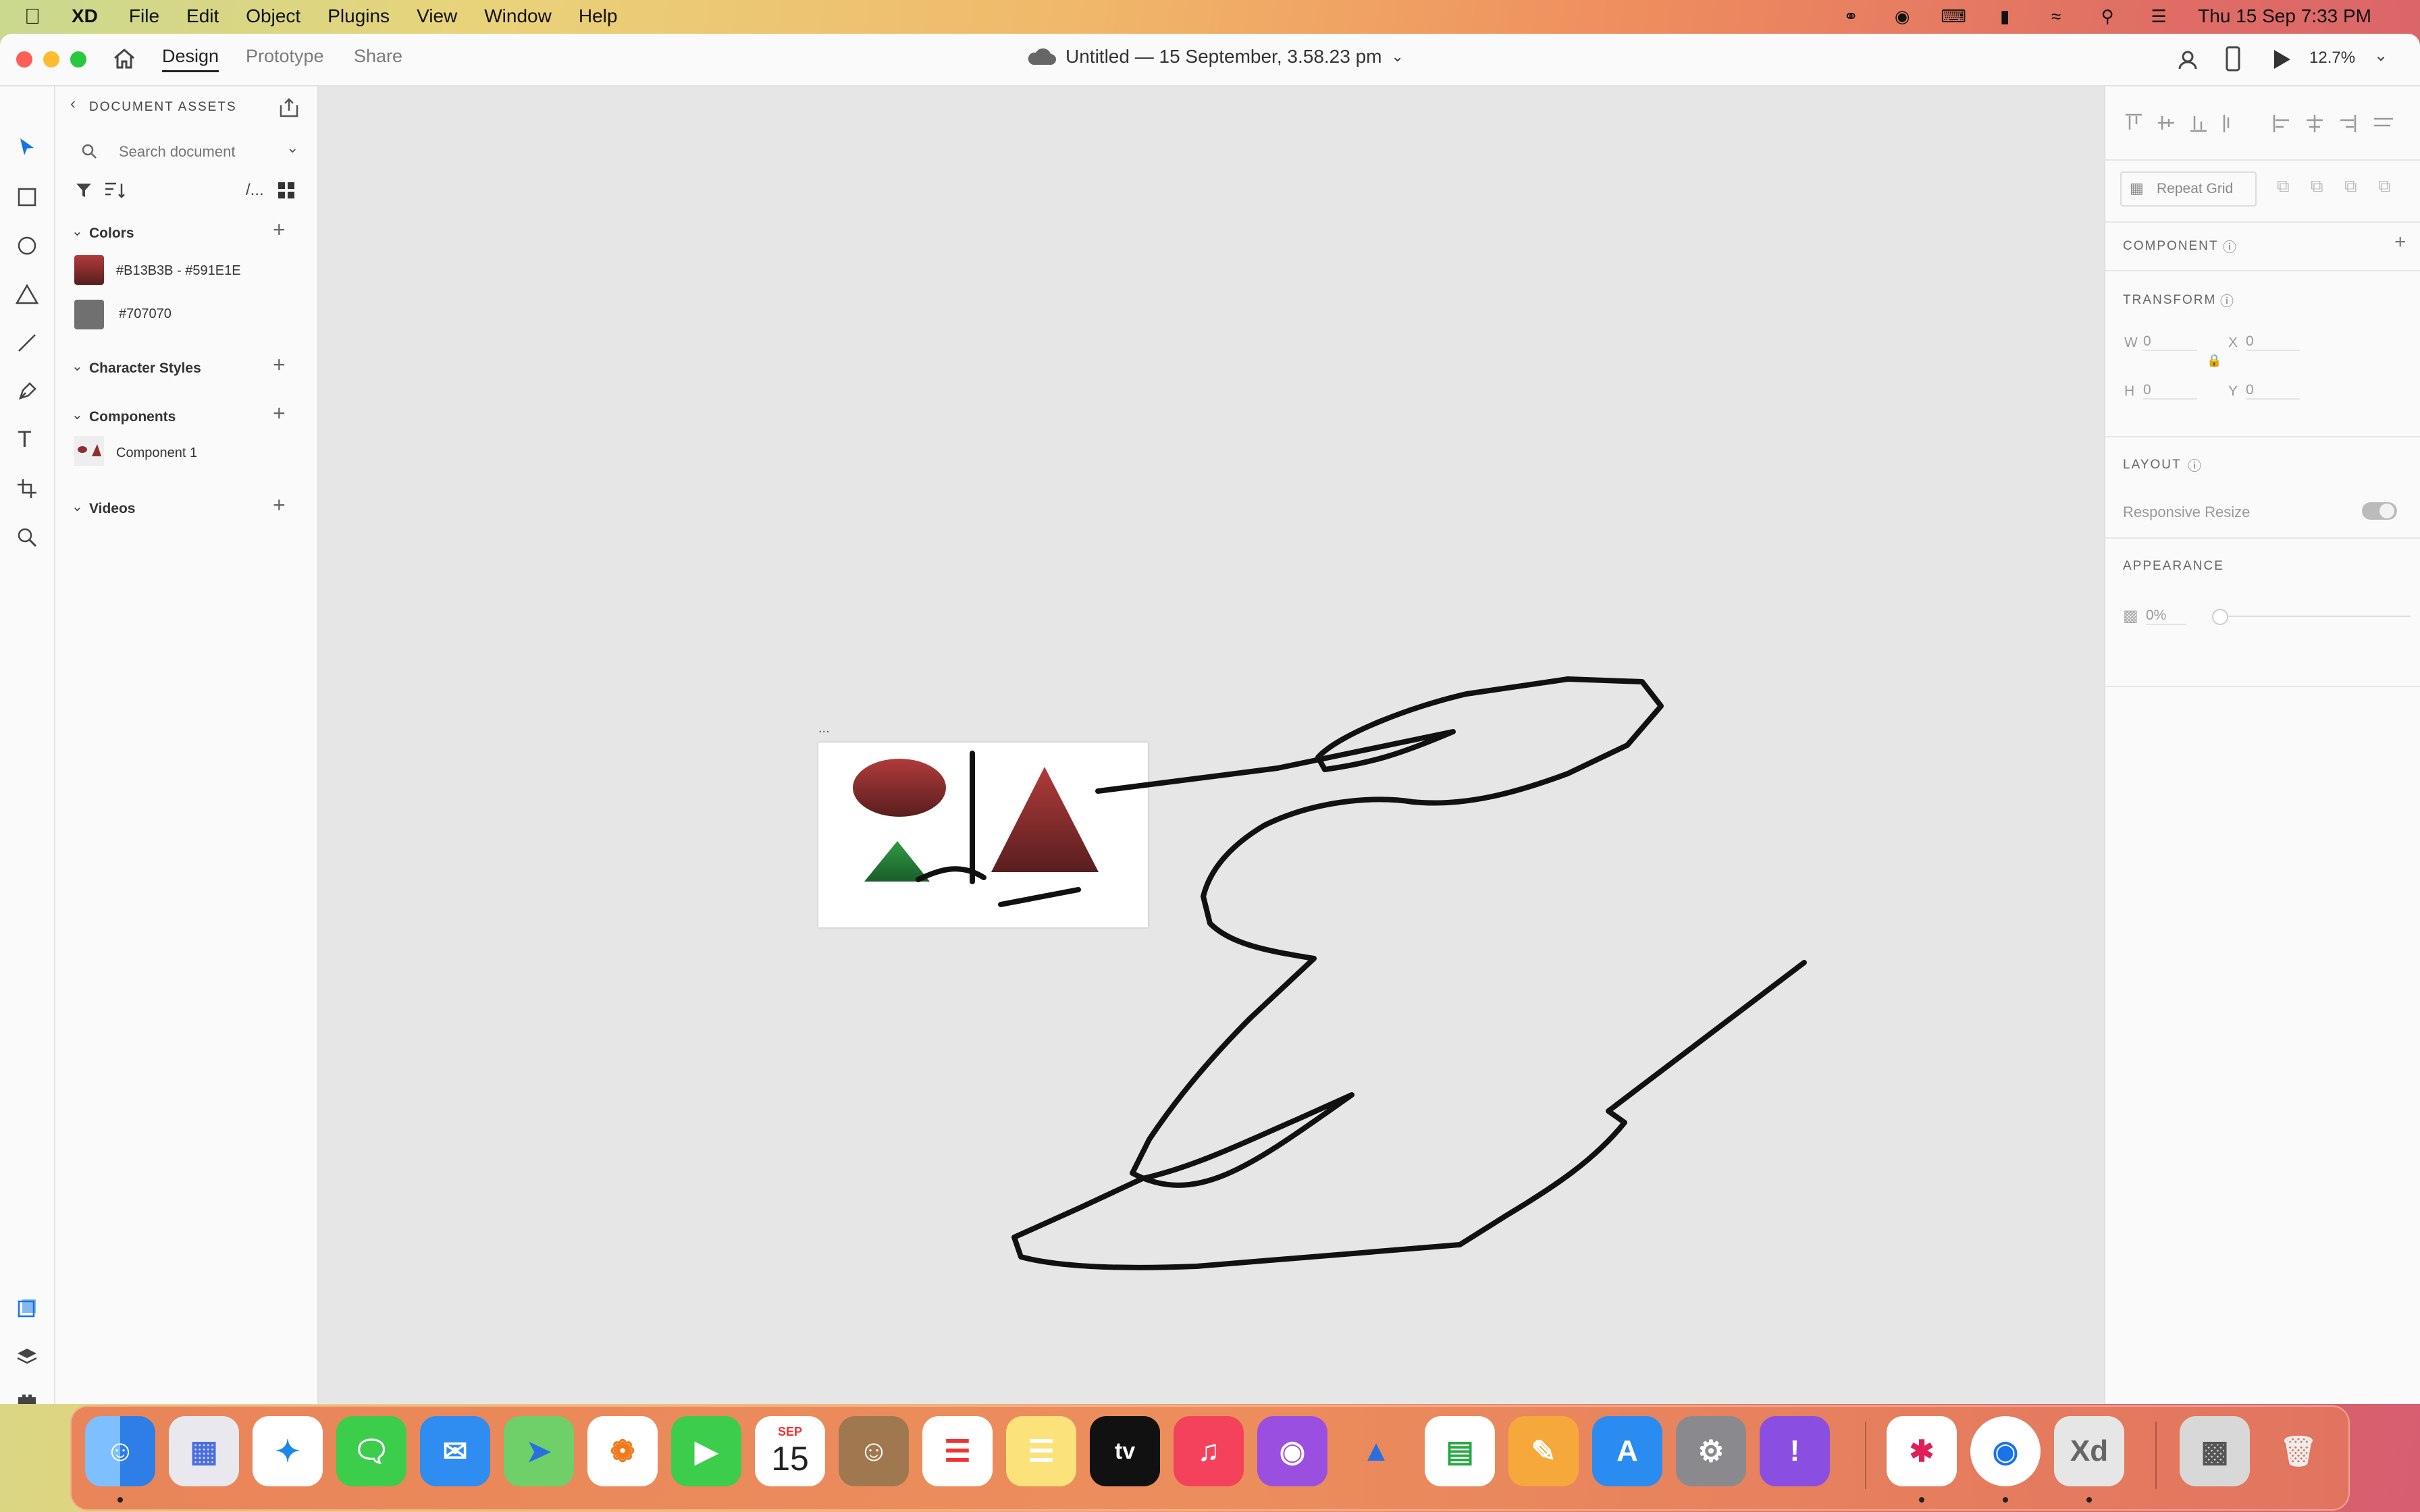 Image resolution: width=2420 pixels, height=1512 pixels. I want to click on podcasts-icon: ◉, so click(1292, 1451).